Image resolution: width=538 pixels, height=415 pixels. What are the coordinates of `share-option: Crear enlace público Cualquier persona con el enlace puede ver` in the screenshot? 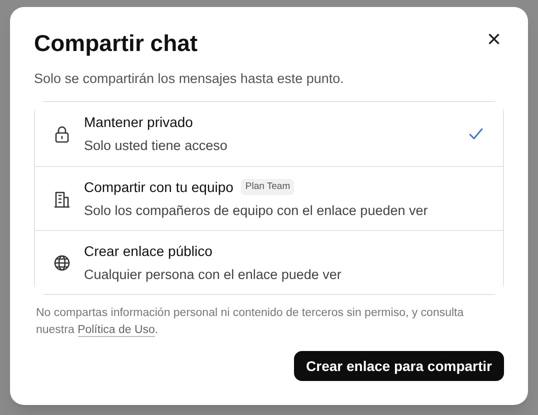 It's located at (269, 262).